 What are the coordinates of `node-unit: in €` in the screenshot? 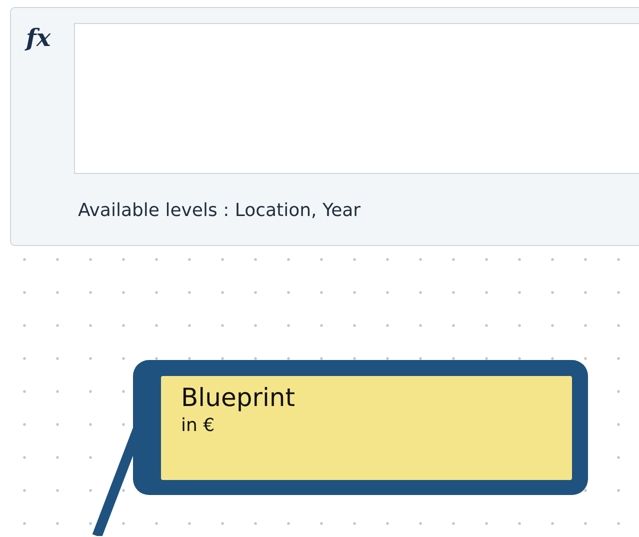 It's located at (198, 426).